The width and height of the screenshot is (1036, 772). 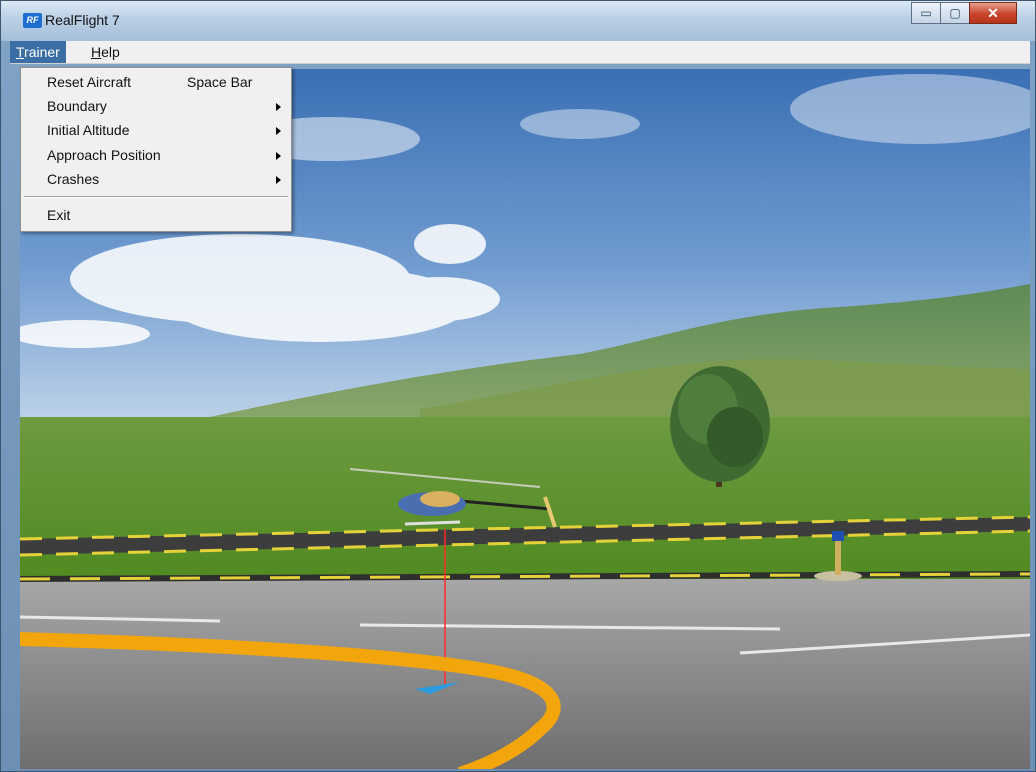 What do you see at coordinates (156, 179) in the screenshot?
I see `menu-item-crashes: Crashes` at bounding box center [156, 179].